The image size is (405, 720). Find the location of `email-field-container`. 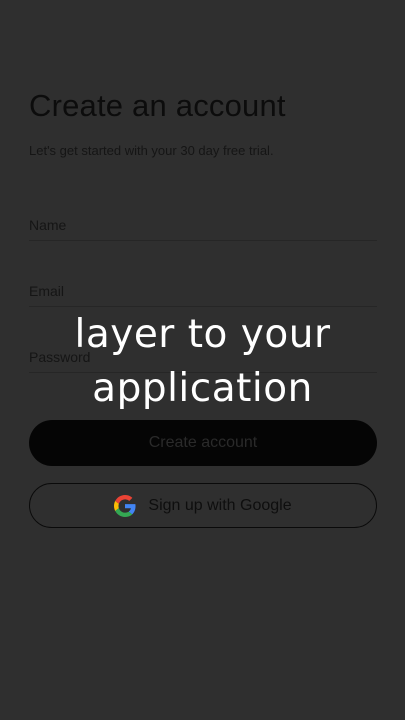

email-field-container is located at coordinates (203, 291).